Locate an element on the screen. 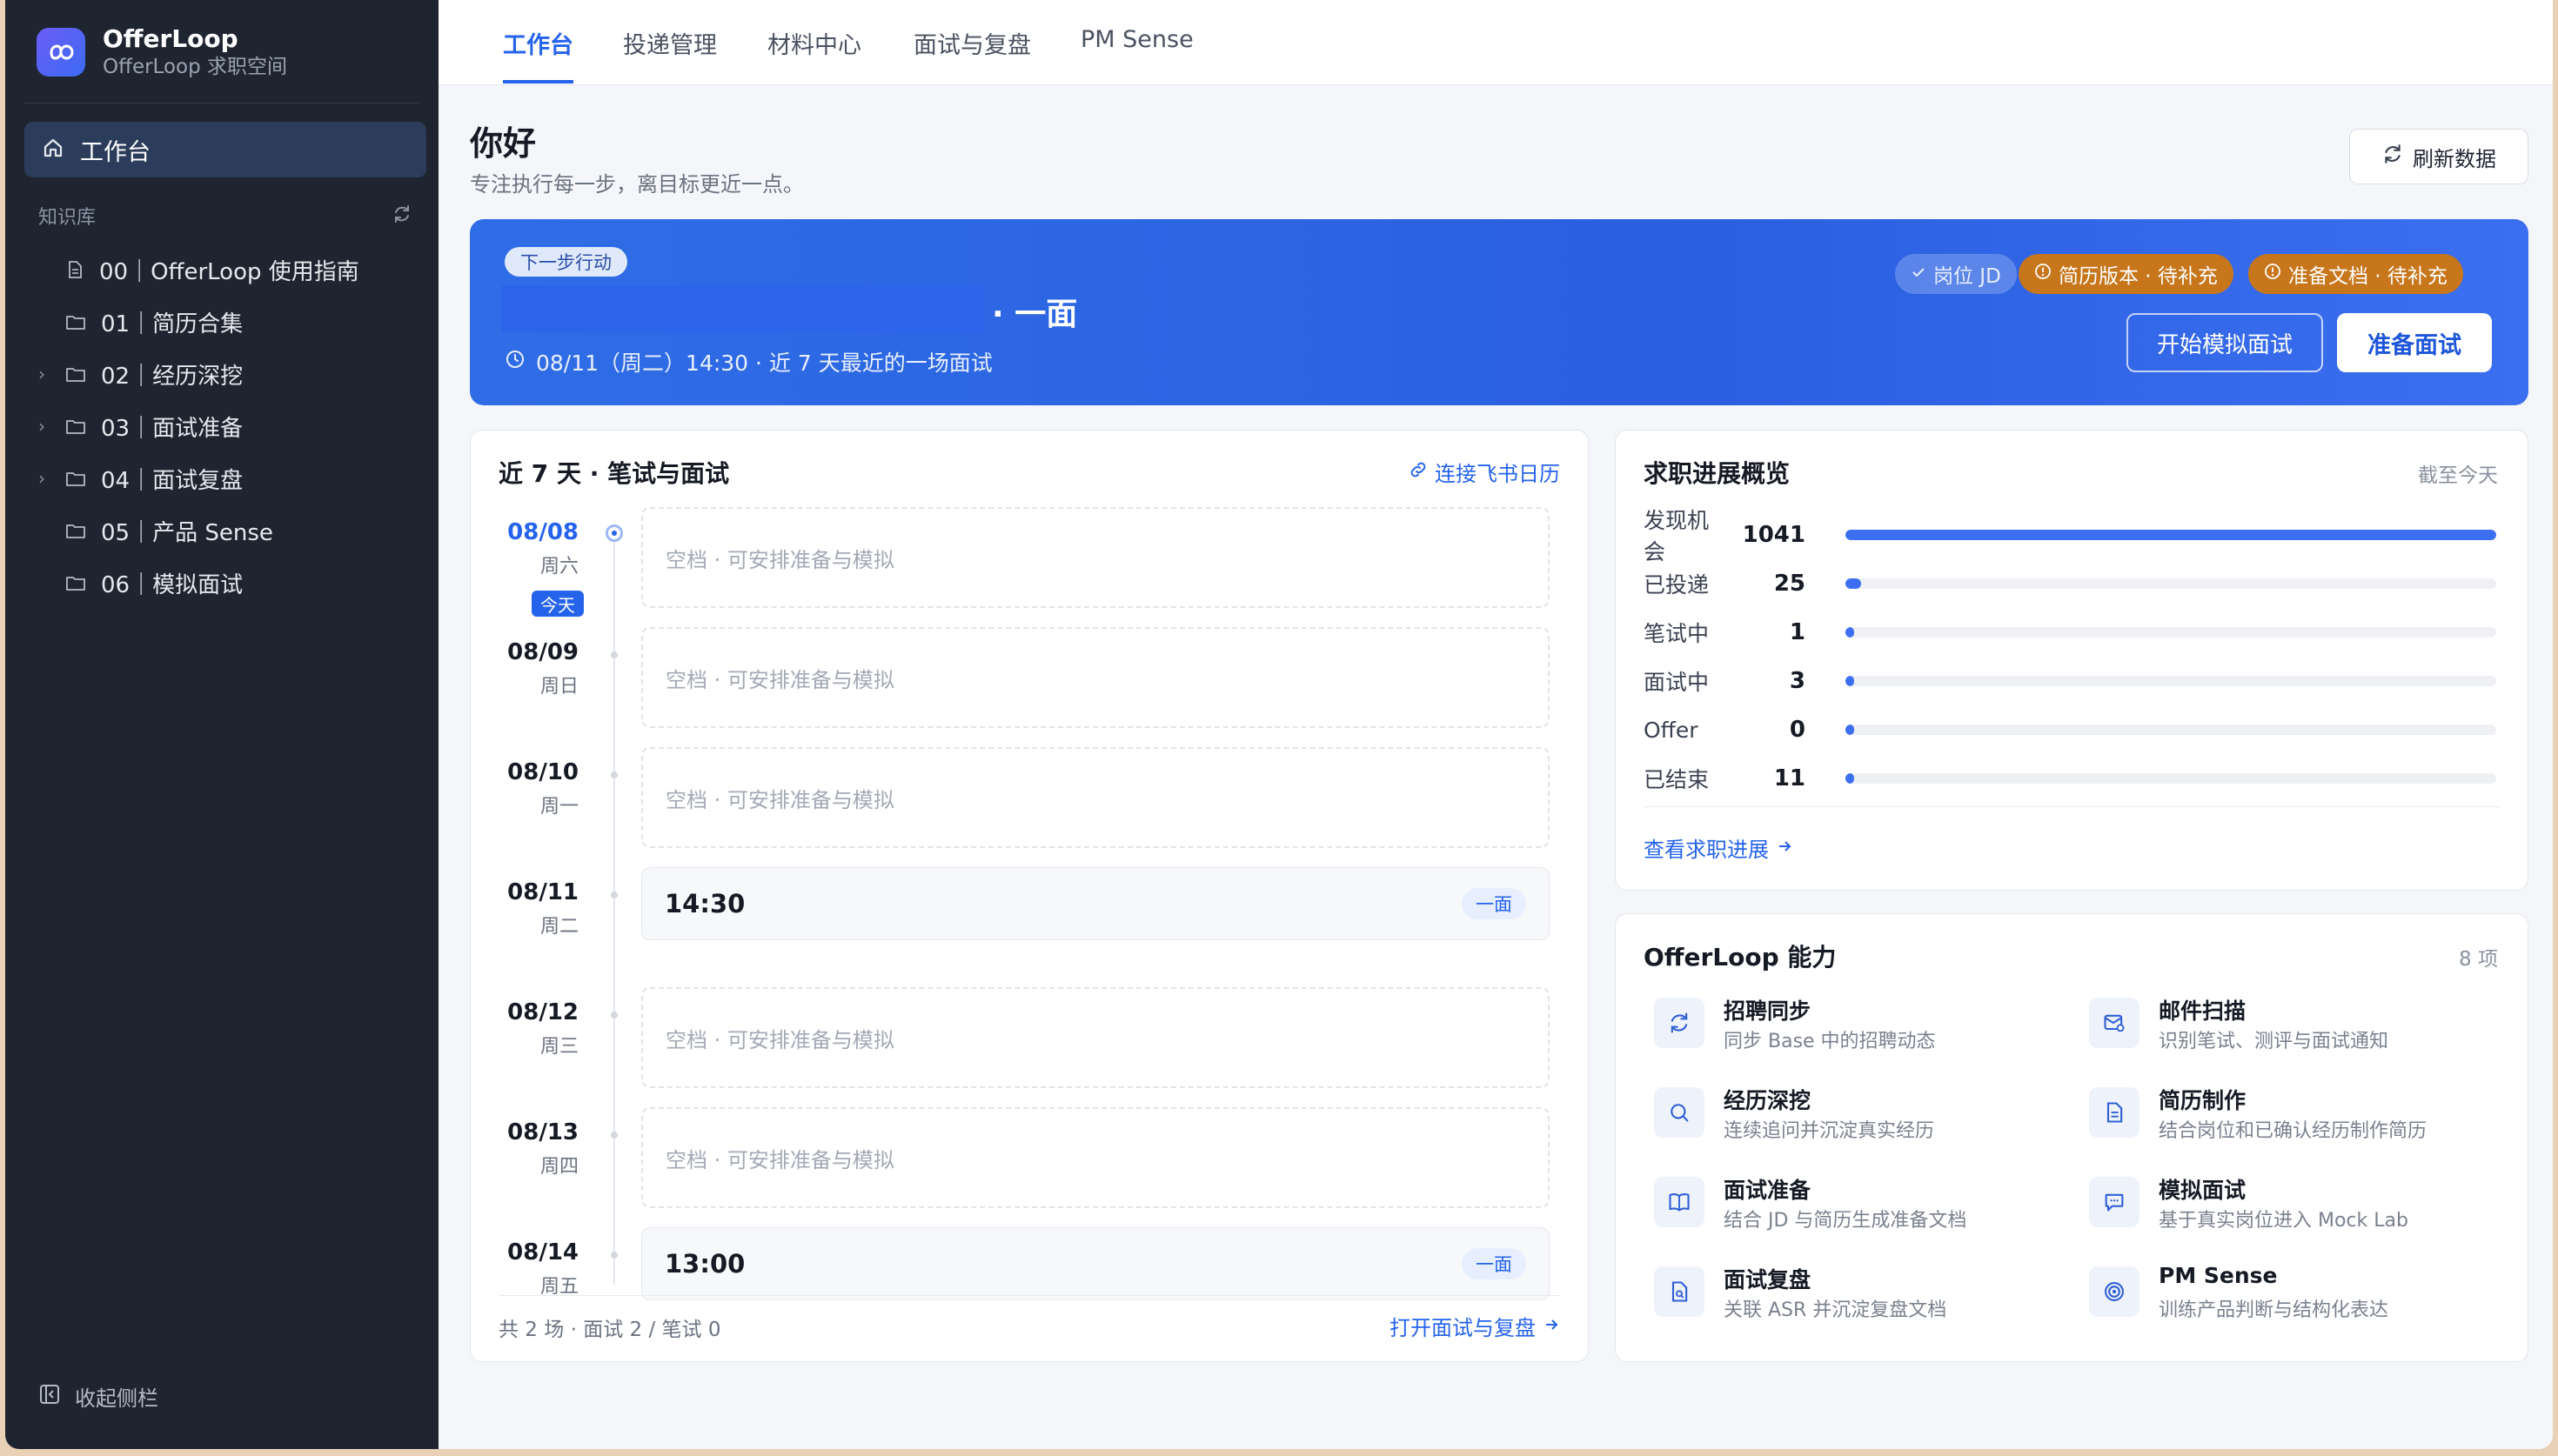 The image size is (2558, 1456). sidebar-tree-item: 05｜产品 Sense is located at coordinates (229, 530).